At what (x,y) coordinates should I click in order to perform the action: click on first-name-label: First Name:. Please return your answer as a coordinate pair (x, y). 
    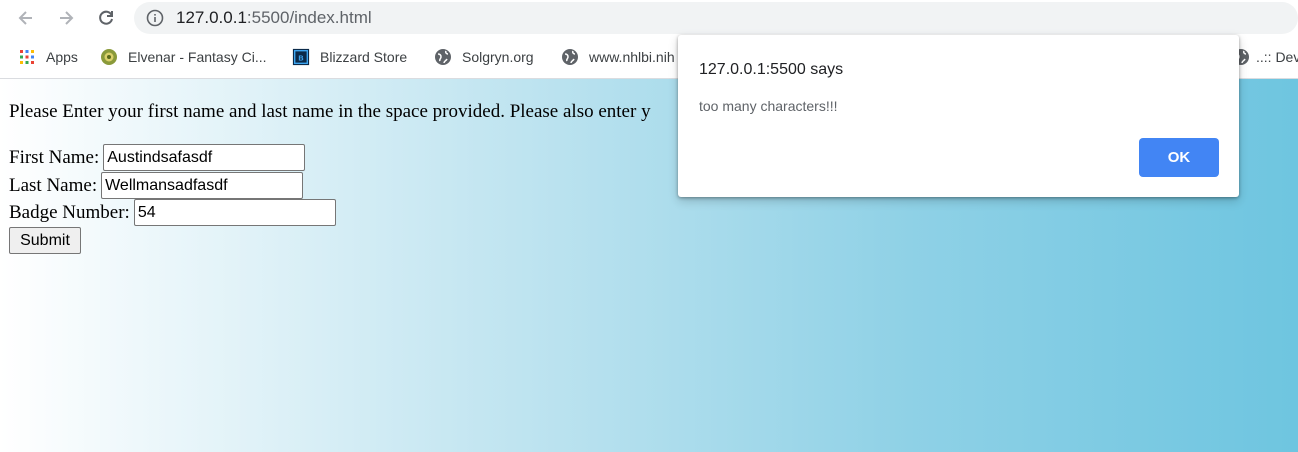
    Looking at the image, I should click on (54, 157).